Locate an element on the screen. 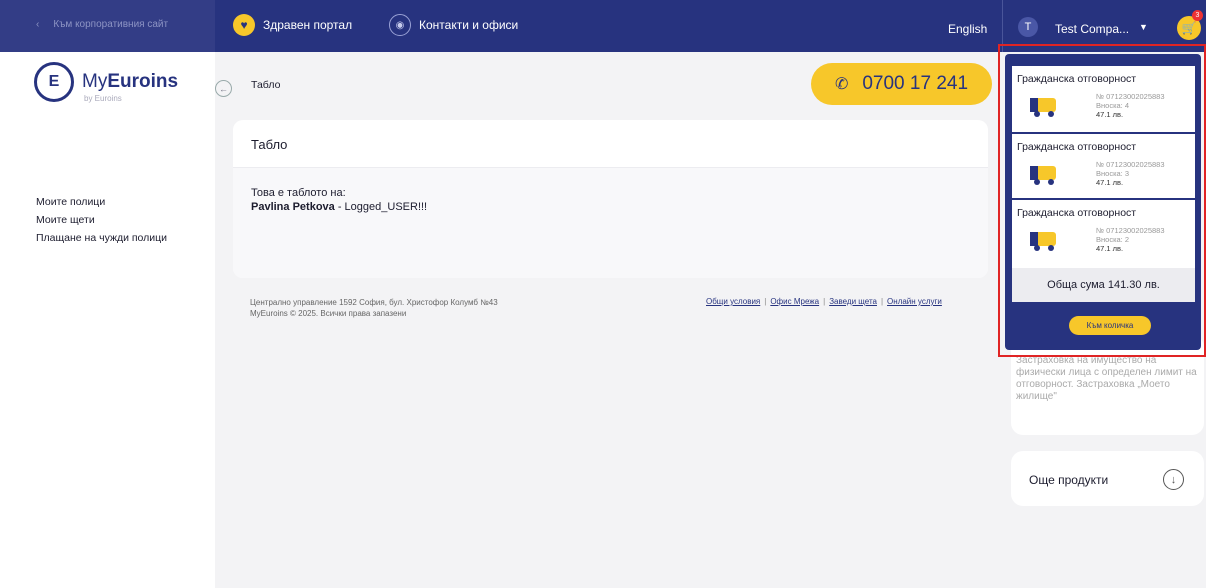 The image size is (1206, 588). nav-health-portal-label: Здравен портал is located at coordinates (308, 25).